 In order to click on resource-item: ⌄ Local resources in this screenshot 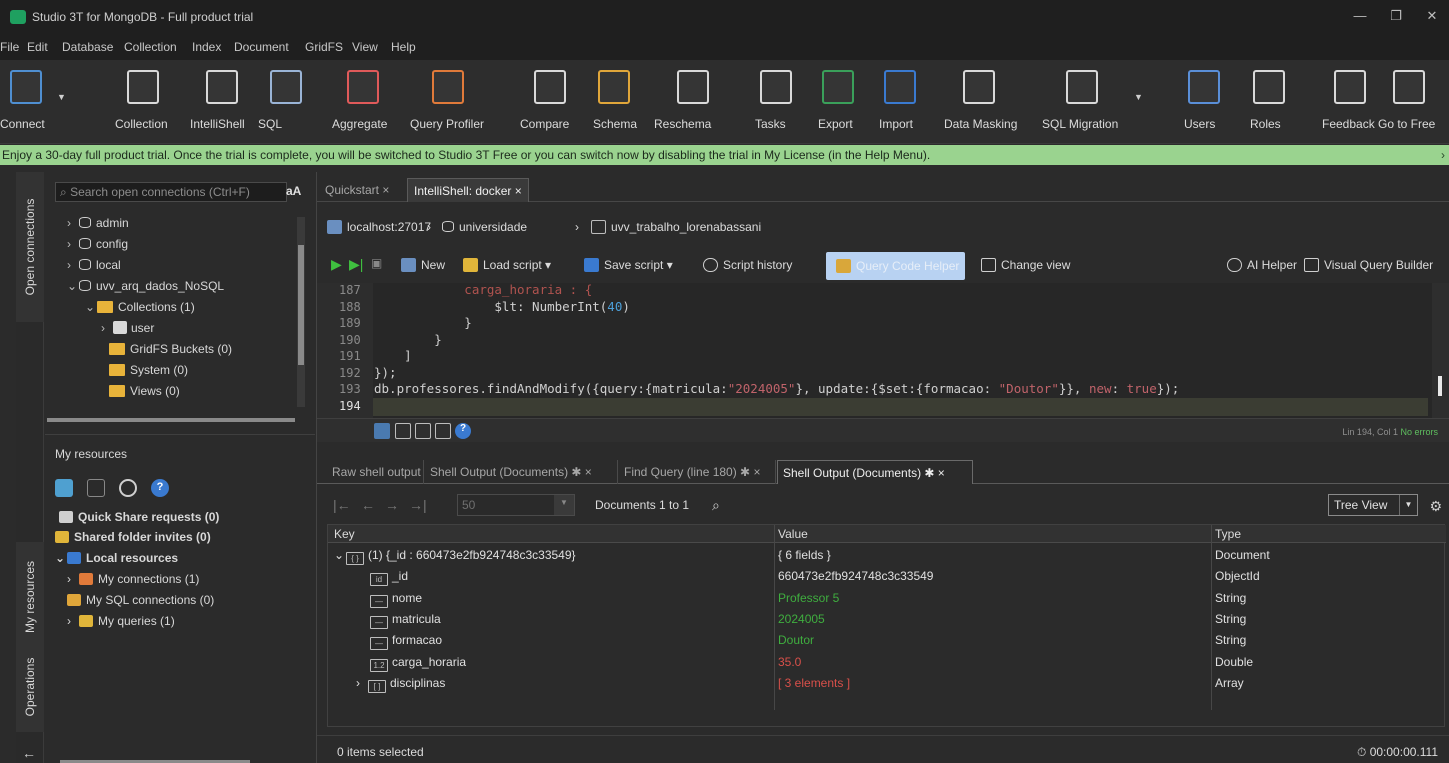, I will do `click(116, 558)`.